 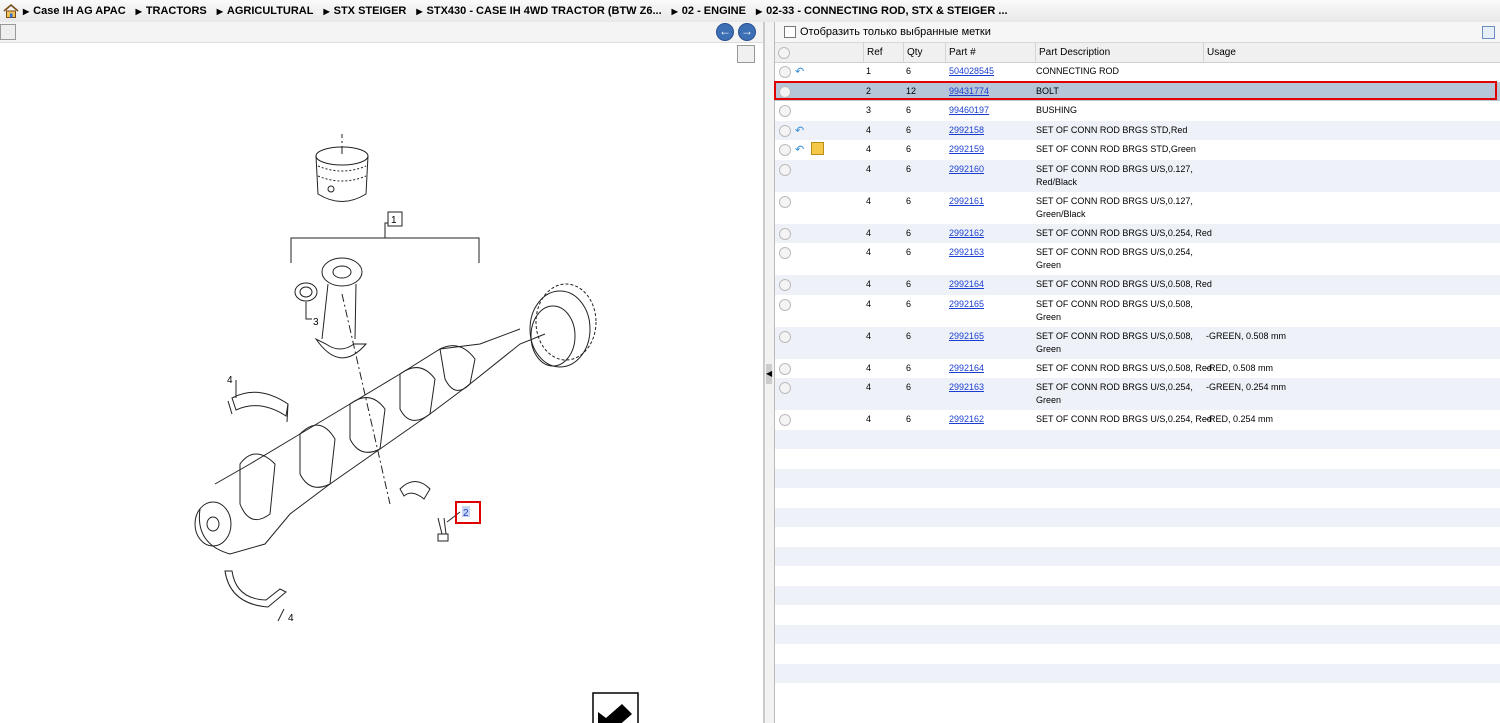 What do you see at coordinates (265, 11) in the screenshot?
I see `breadcrumb-item: ▶ AGRICULTURAL` at bounding box center [265, 11].